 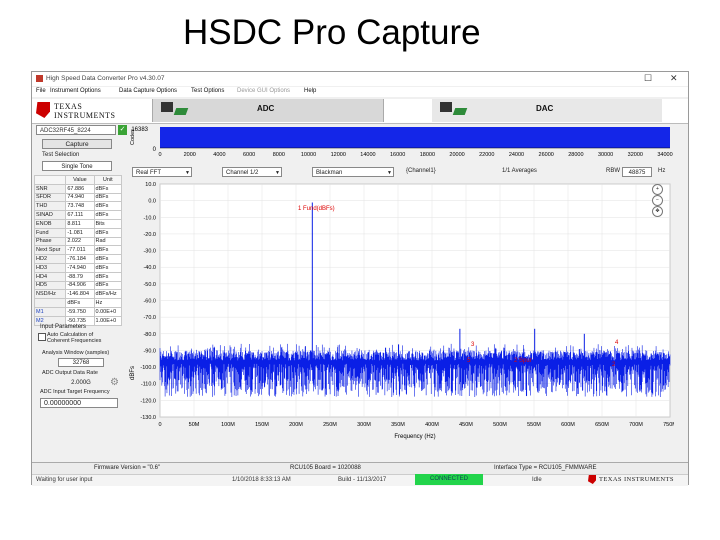 What do you see at coordinates (432, 425) in the screenshot?
I see `fft-xtick: 400M` at bounding box center [432, 425].